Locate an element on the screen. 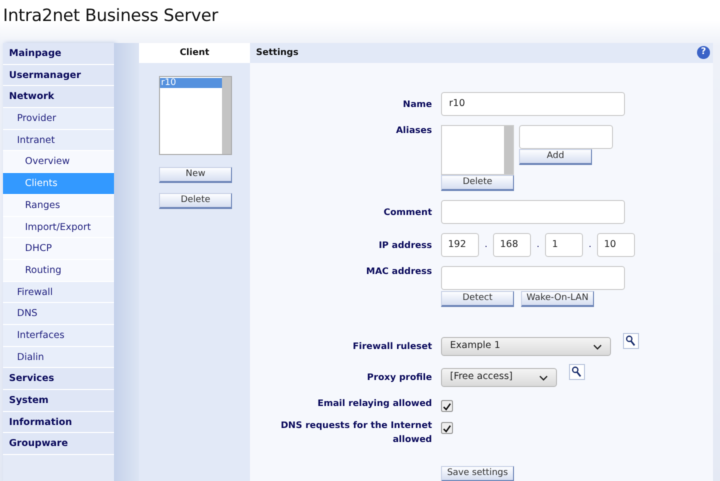  alias-field is located at coordinates (566, 137).